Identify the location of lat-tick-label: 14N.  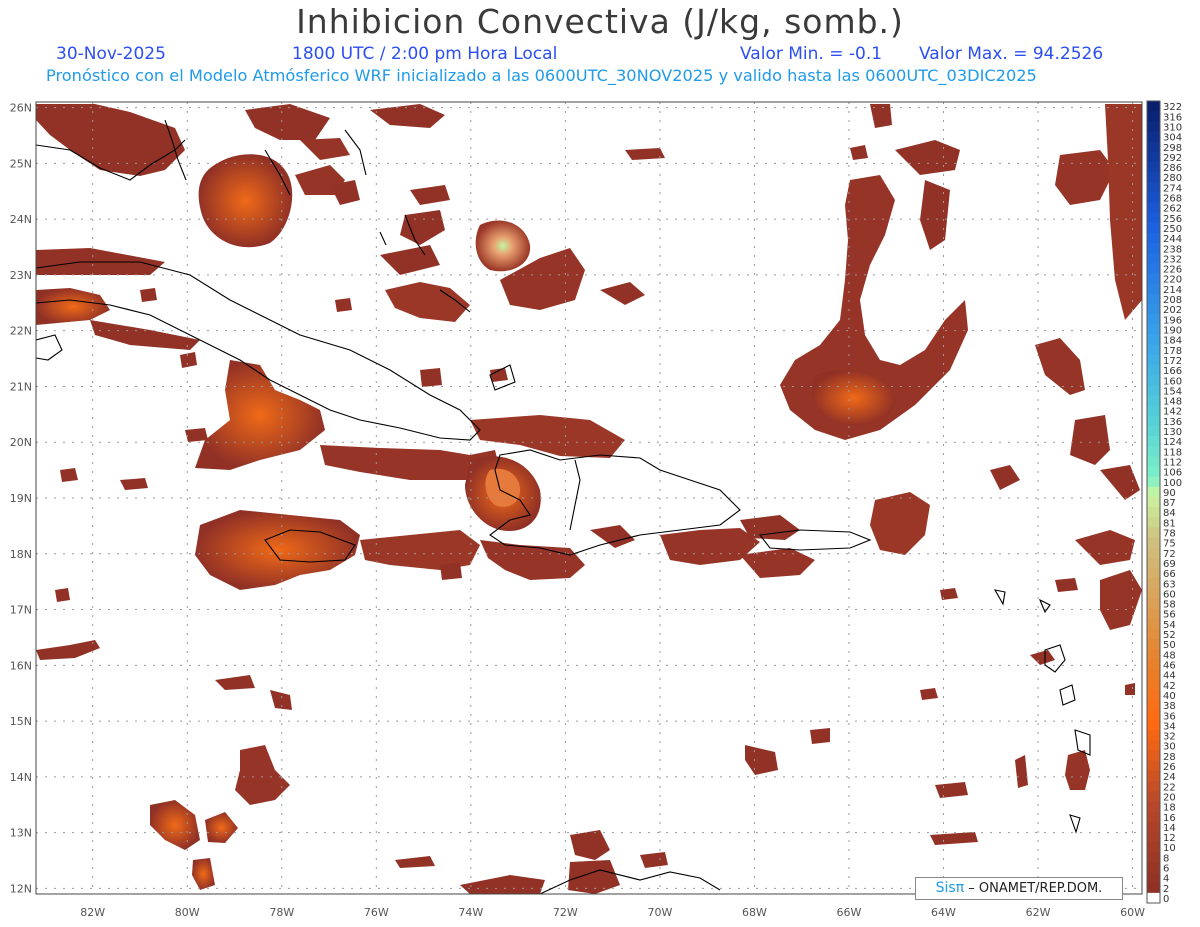
(21, 777).